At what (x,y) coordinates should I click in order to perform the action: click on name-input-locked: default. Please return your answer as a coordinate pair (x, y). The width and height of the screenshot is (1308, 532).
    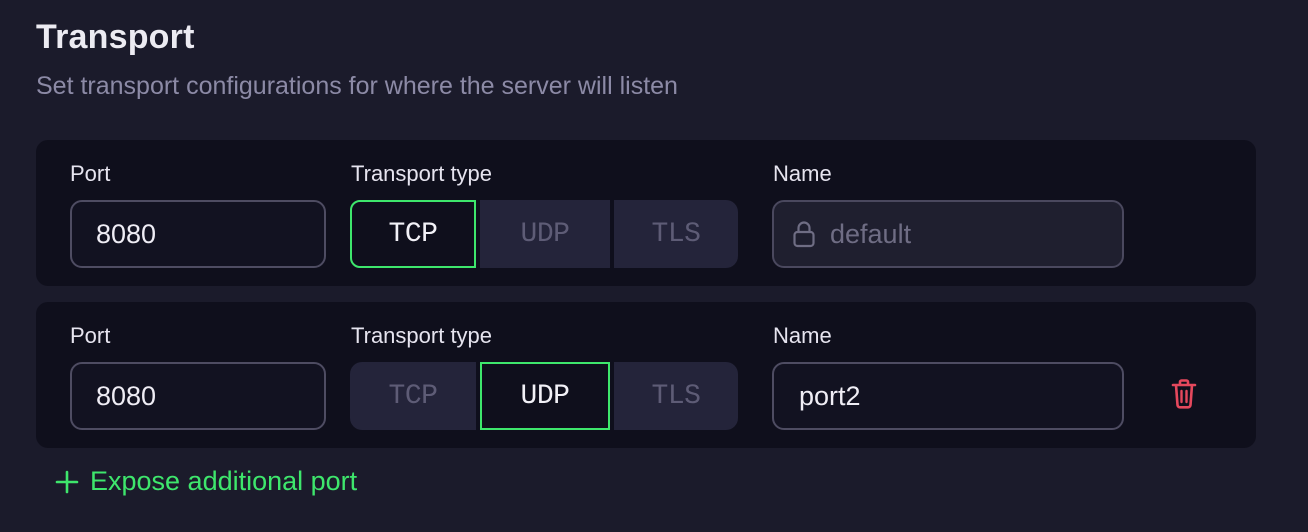
    Looking at the image, I should click on (948, 234).